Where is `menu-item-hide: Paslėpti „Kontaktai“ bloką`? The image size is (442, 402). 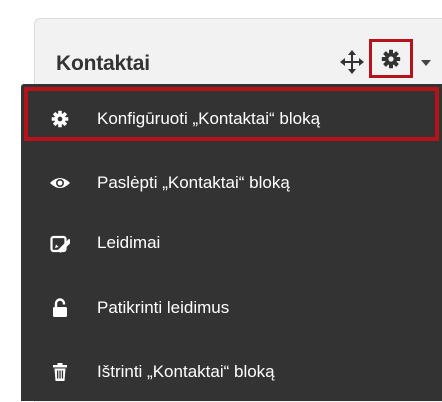
menu-item-hide: Paslėpti „Kontaktai“ bloką is located at coordinates (231, 183).